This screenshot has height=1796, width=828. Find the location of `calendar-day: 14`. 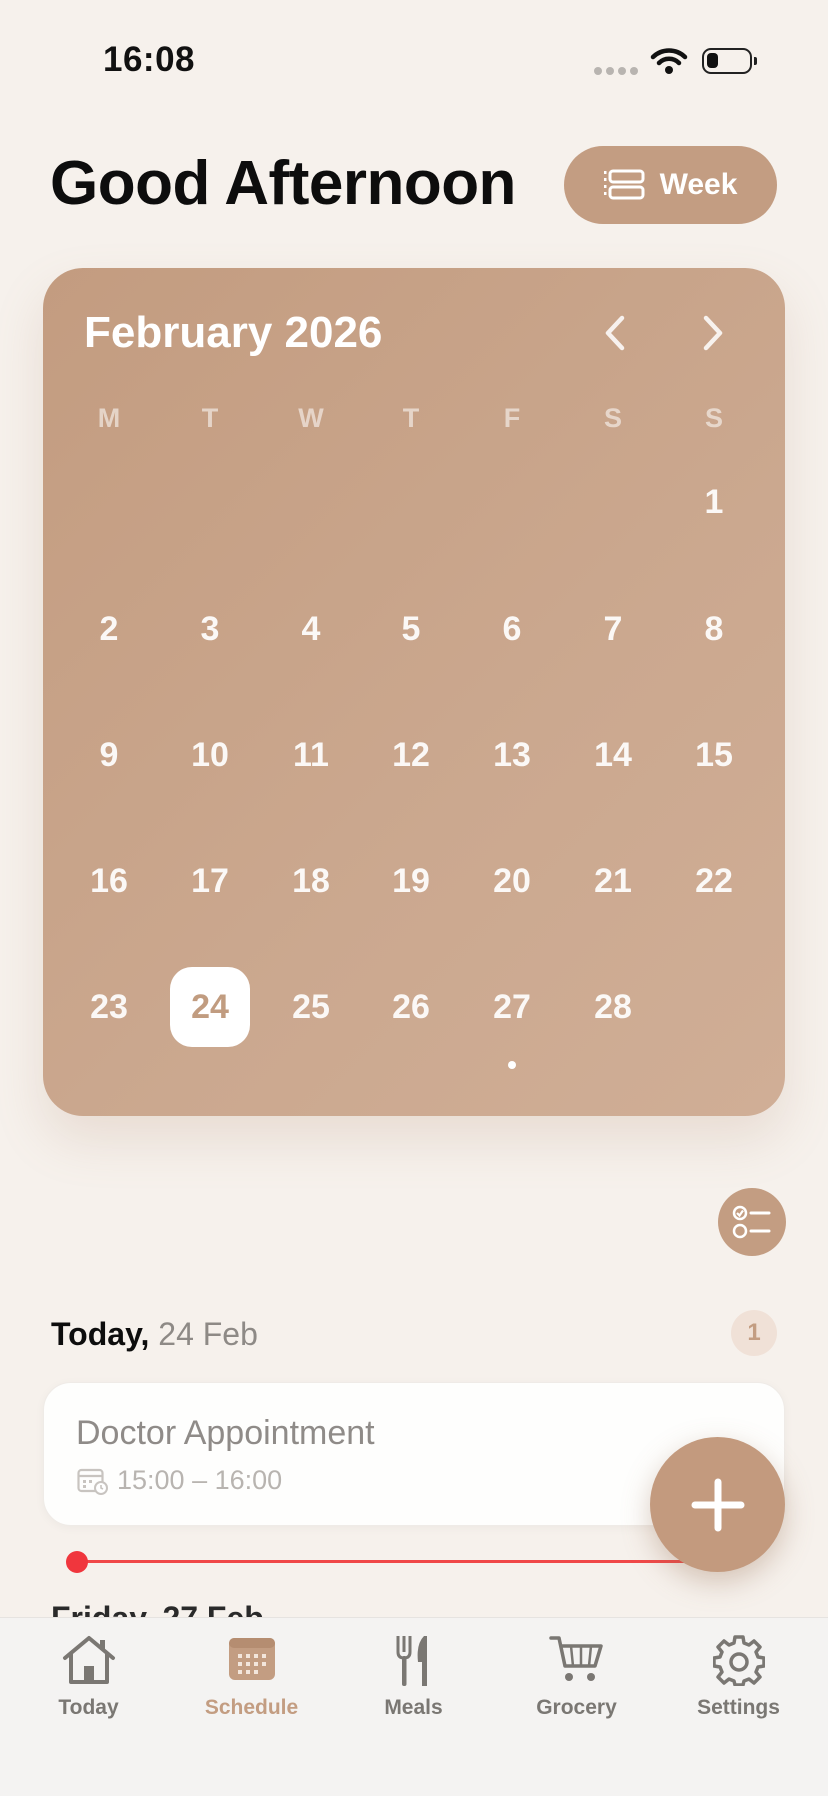

calendar-day: 14 is located at coordinates (613, 755).